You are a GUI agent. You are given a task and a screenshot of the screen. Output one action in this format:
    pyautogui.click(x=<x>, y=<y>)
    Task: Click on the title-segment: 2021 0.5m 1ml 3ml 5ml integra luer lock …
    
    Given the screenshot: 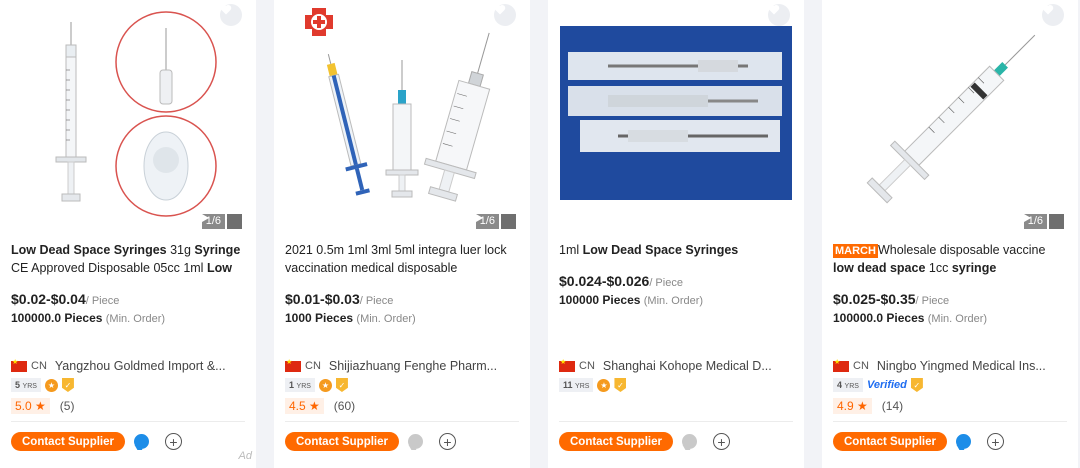 What is the action you would take?
    pyautogui.click(x=396, y=259)
    